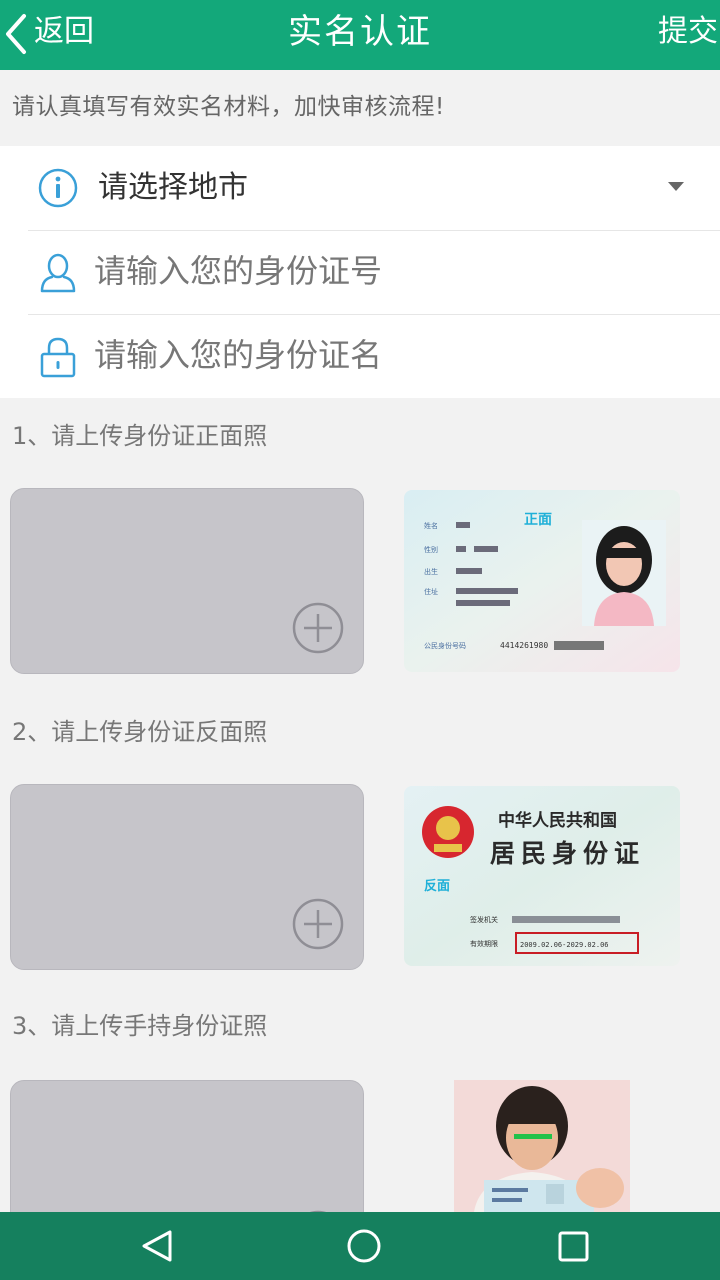 The width and height of the screenshot is (720, 1280). Describe the element at coordinates (58, 188) in the screenshot. I see `info-icon` at that location.